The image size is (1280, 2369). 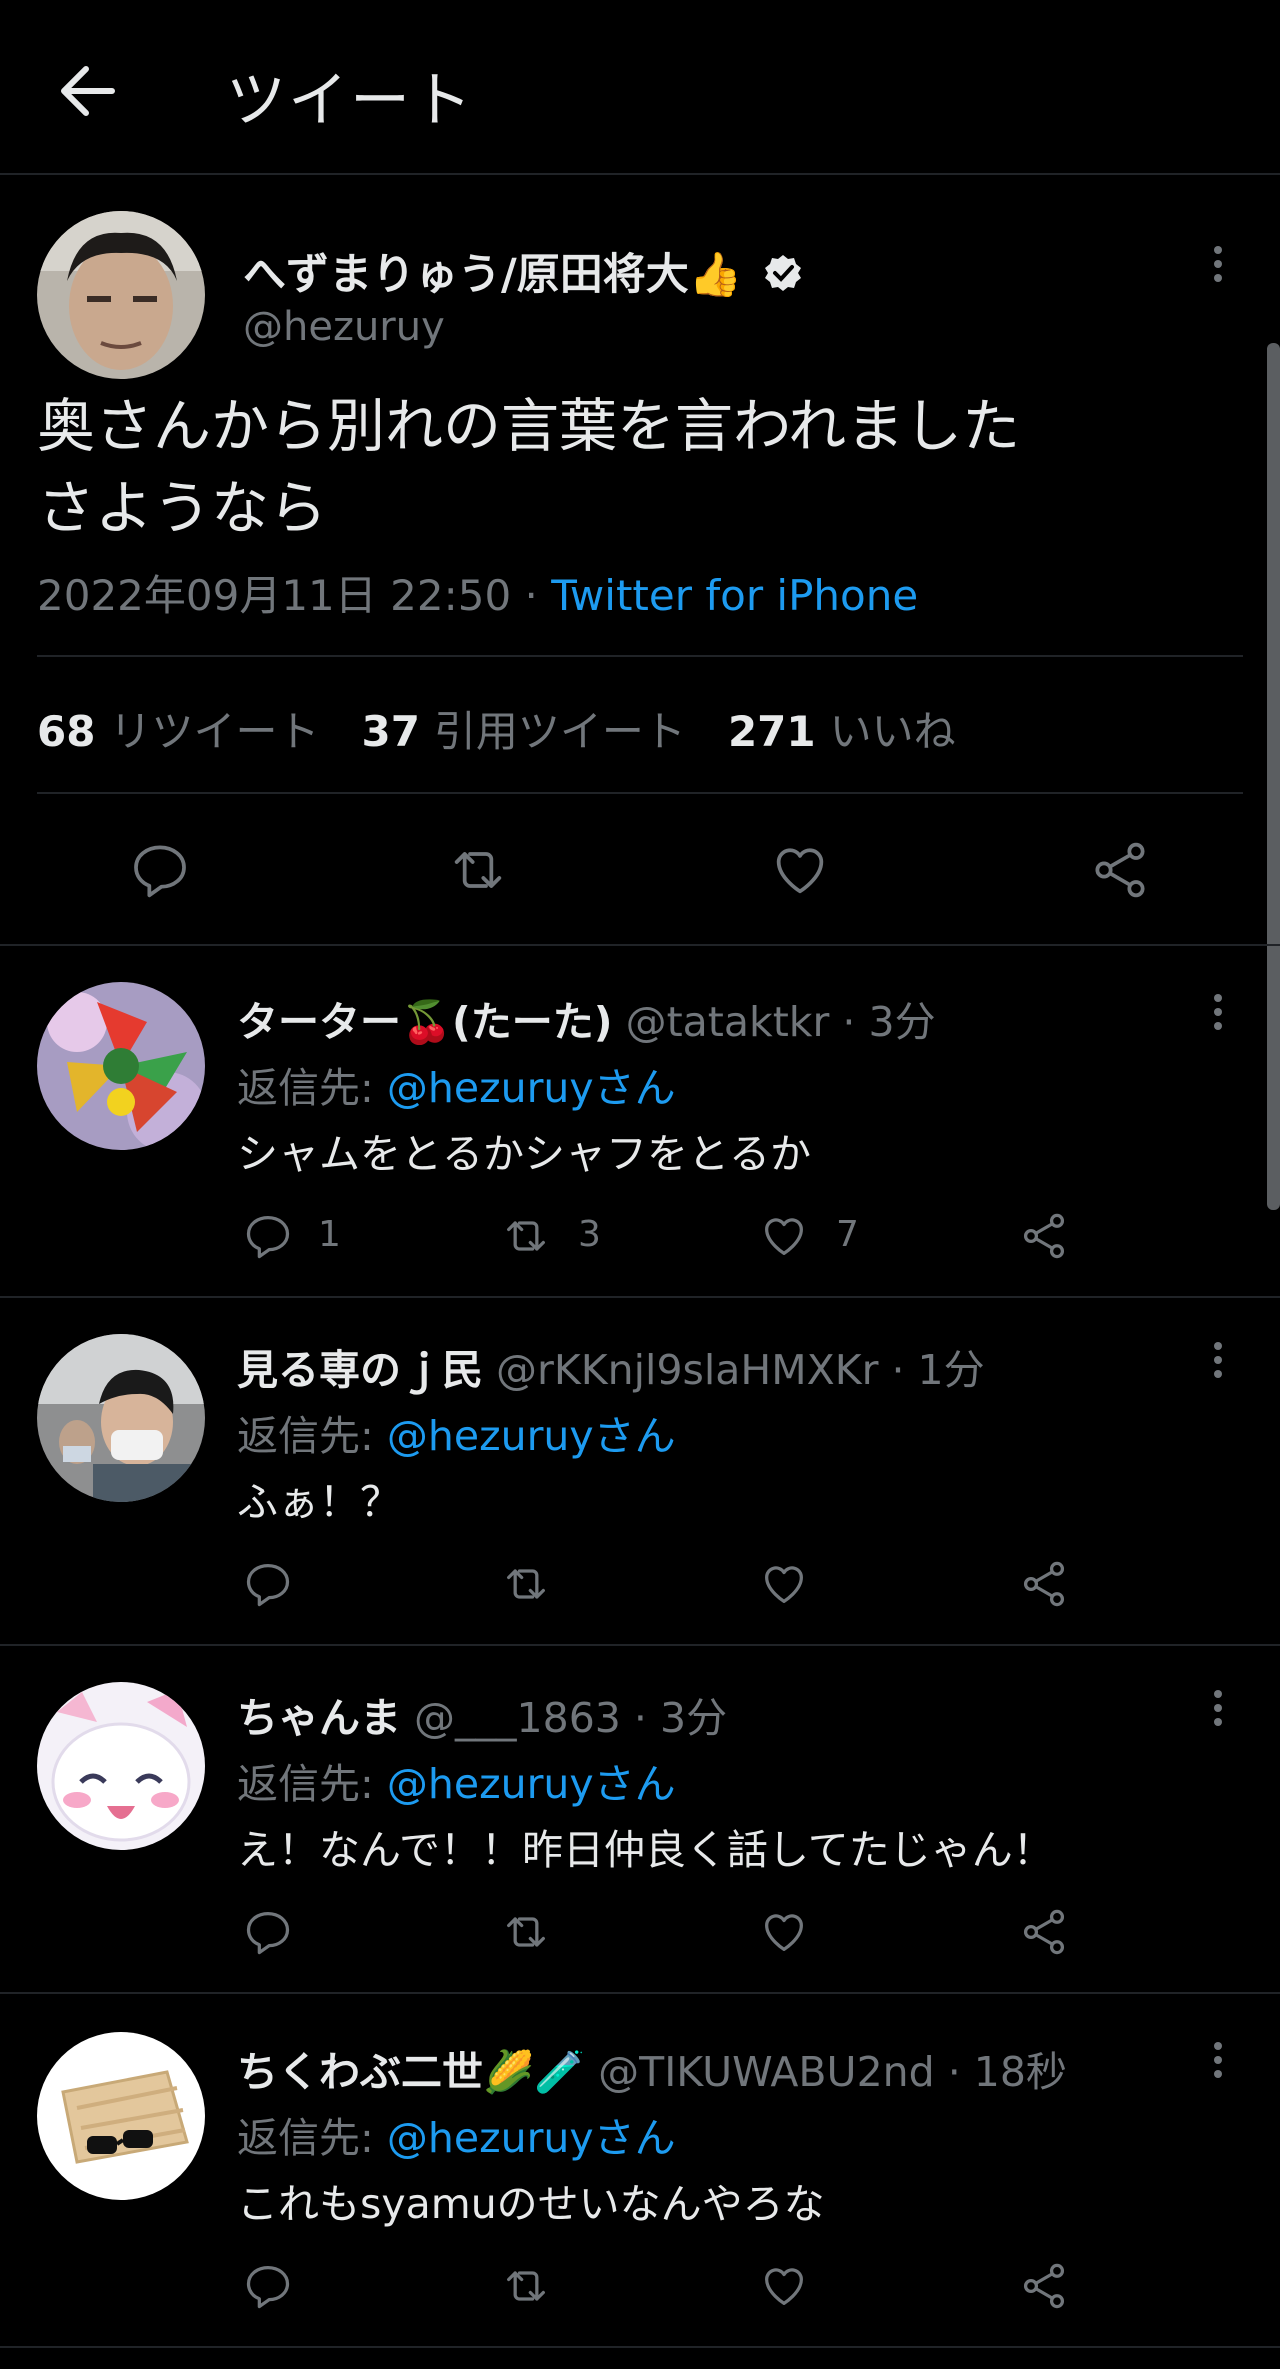 I want to click on reply-author: 見る専のｊ民 @rKKnjl9slaHMXKr · 1分, so click(x=611, y=1366).